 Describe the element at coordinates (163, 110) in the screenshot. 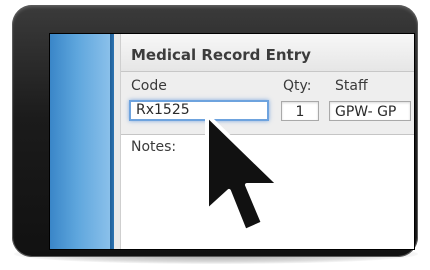

I see `code-value: Rx1525` at that location.